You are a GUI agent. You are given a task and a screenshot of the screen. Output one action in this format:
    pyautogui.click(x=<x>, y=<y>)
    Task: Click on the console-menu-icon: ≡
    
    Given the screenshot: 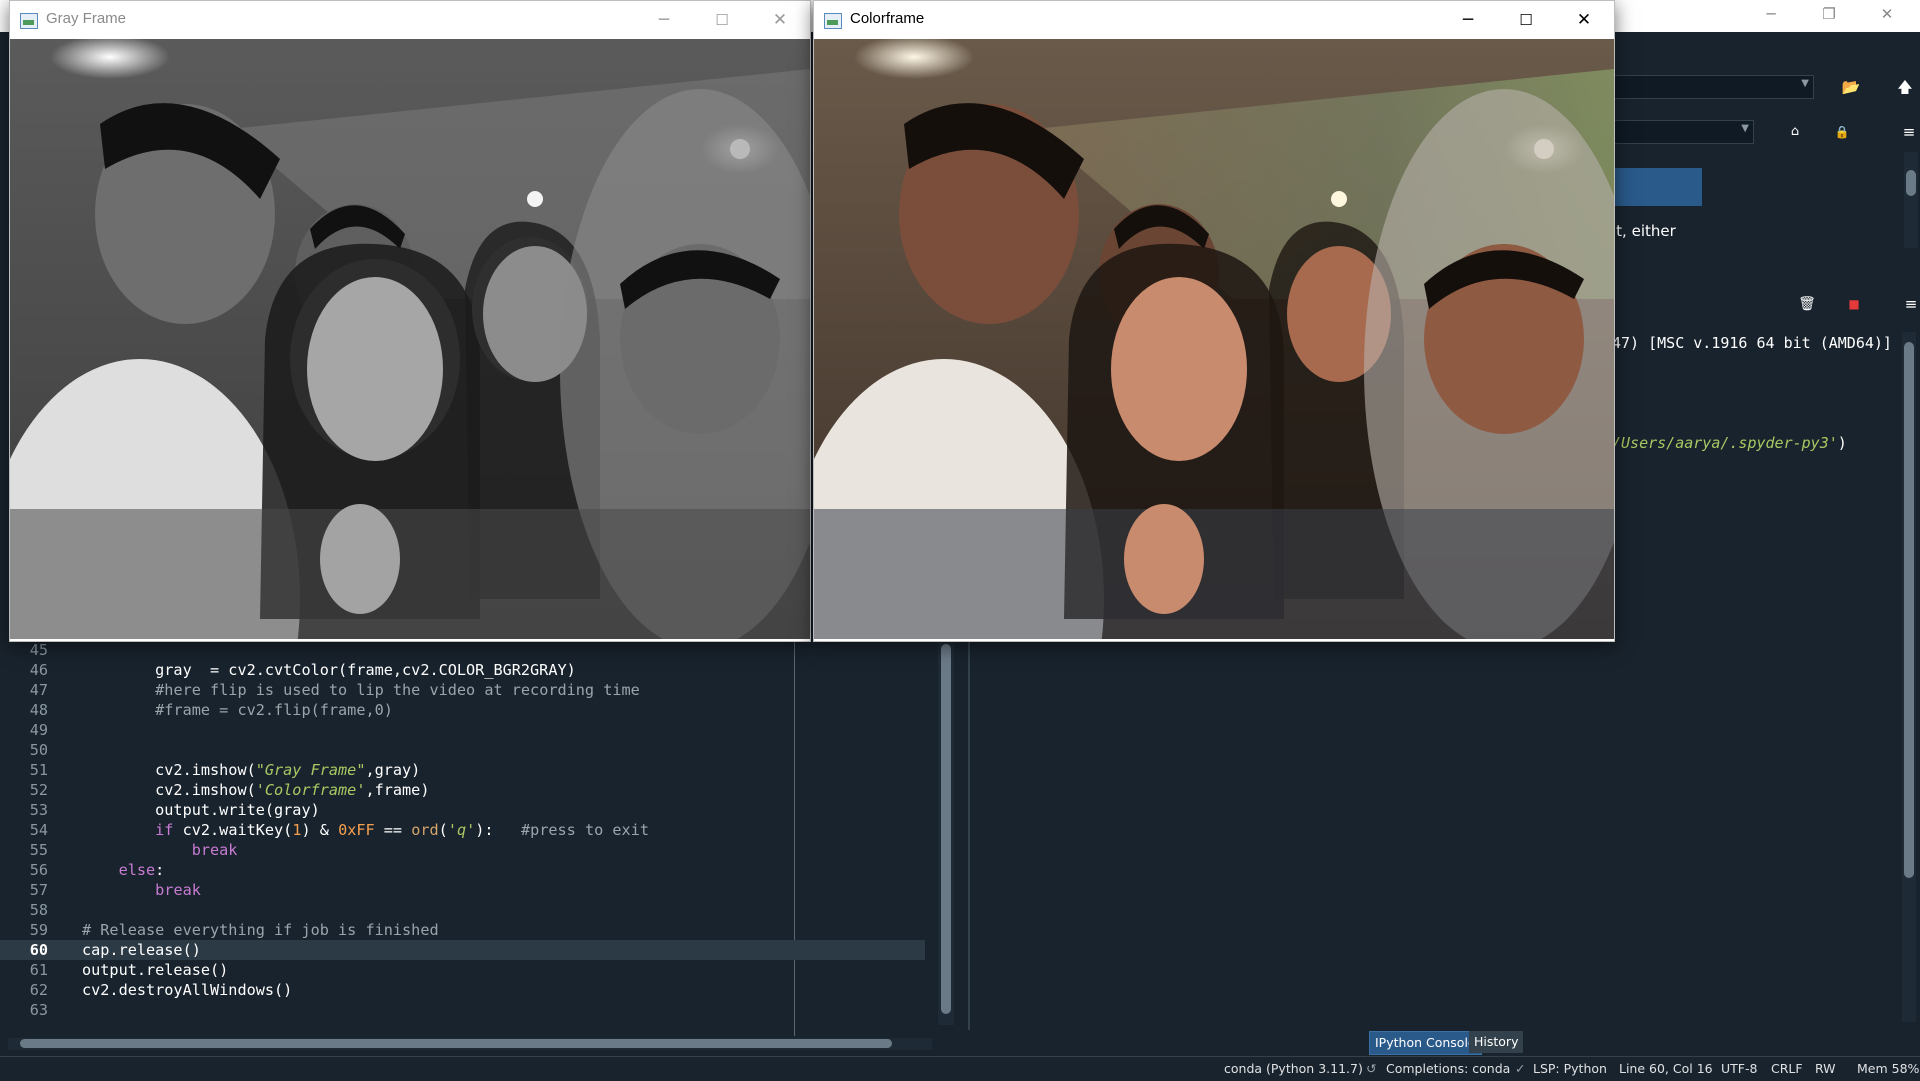 What is the action you would take?
    pyautogui.click(x=1909, y=304)
    